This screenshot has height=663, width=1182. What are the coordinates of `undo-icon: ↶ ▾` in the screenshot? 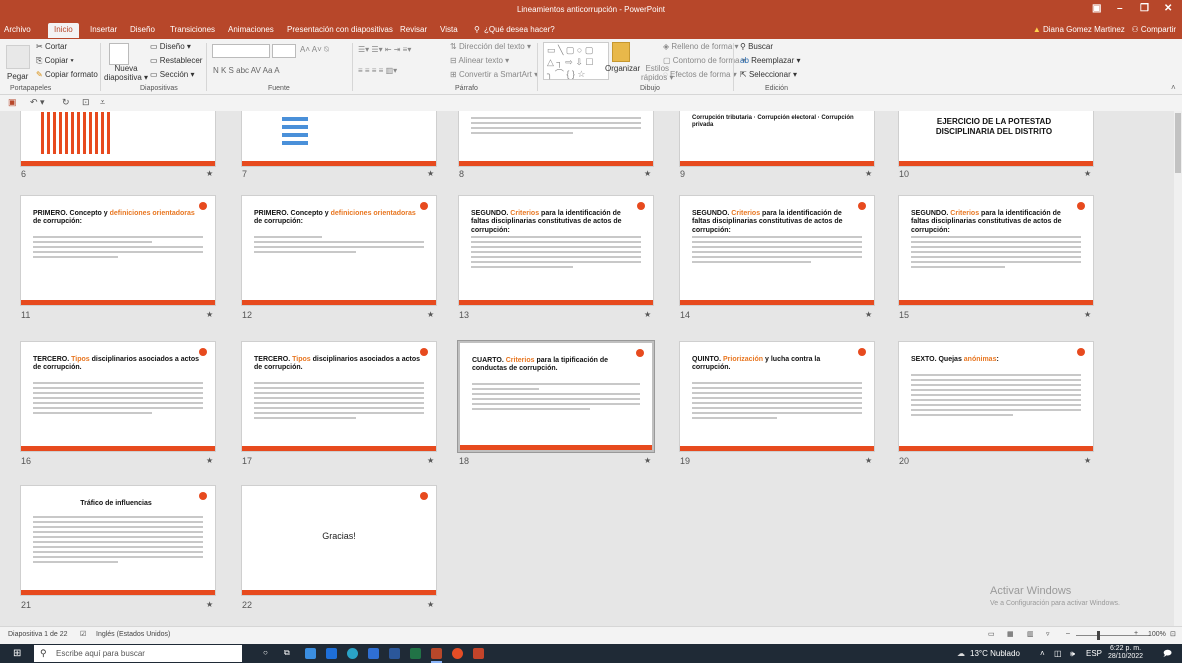 It's located at (37, 102).